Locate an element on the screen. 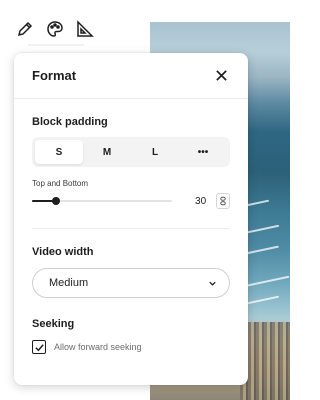 The width and height of the screenshot is (320, 400). slider-value: 30 is located at coordinates (201, 201).